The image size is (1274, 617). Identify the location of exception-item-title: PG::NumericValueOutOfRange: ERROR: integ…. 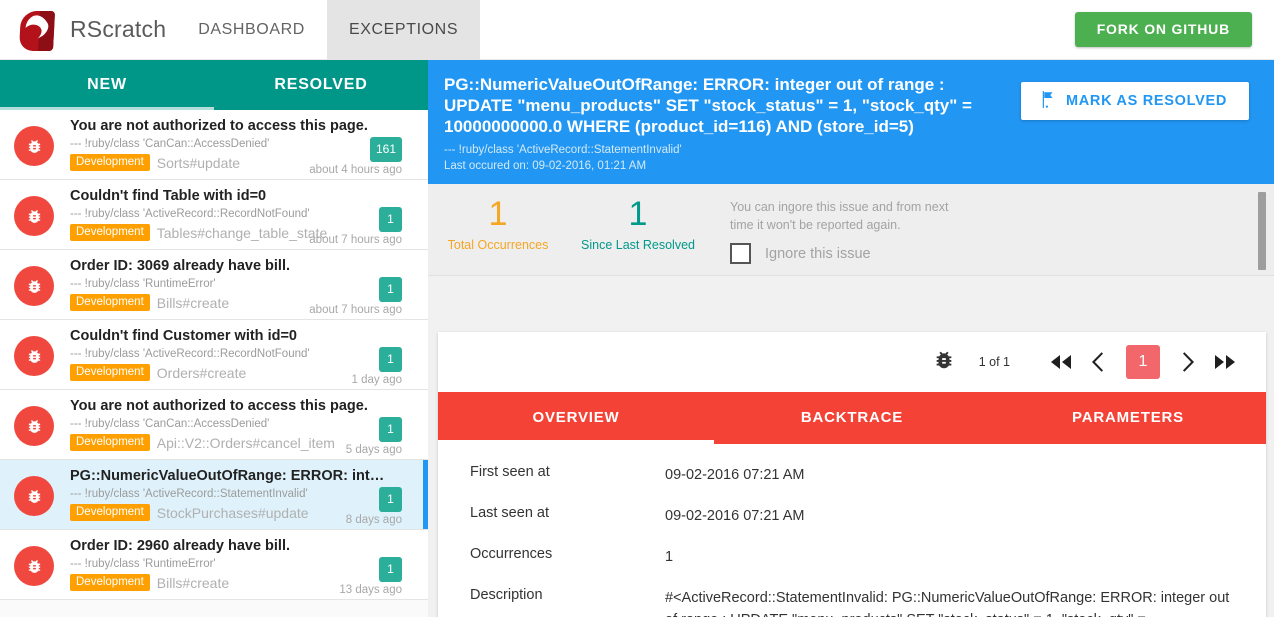
(227, 476).